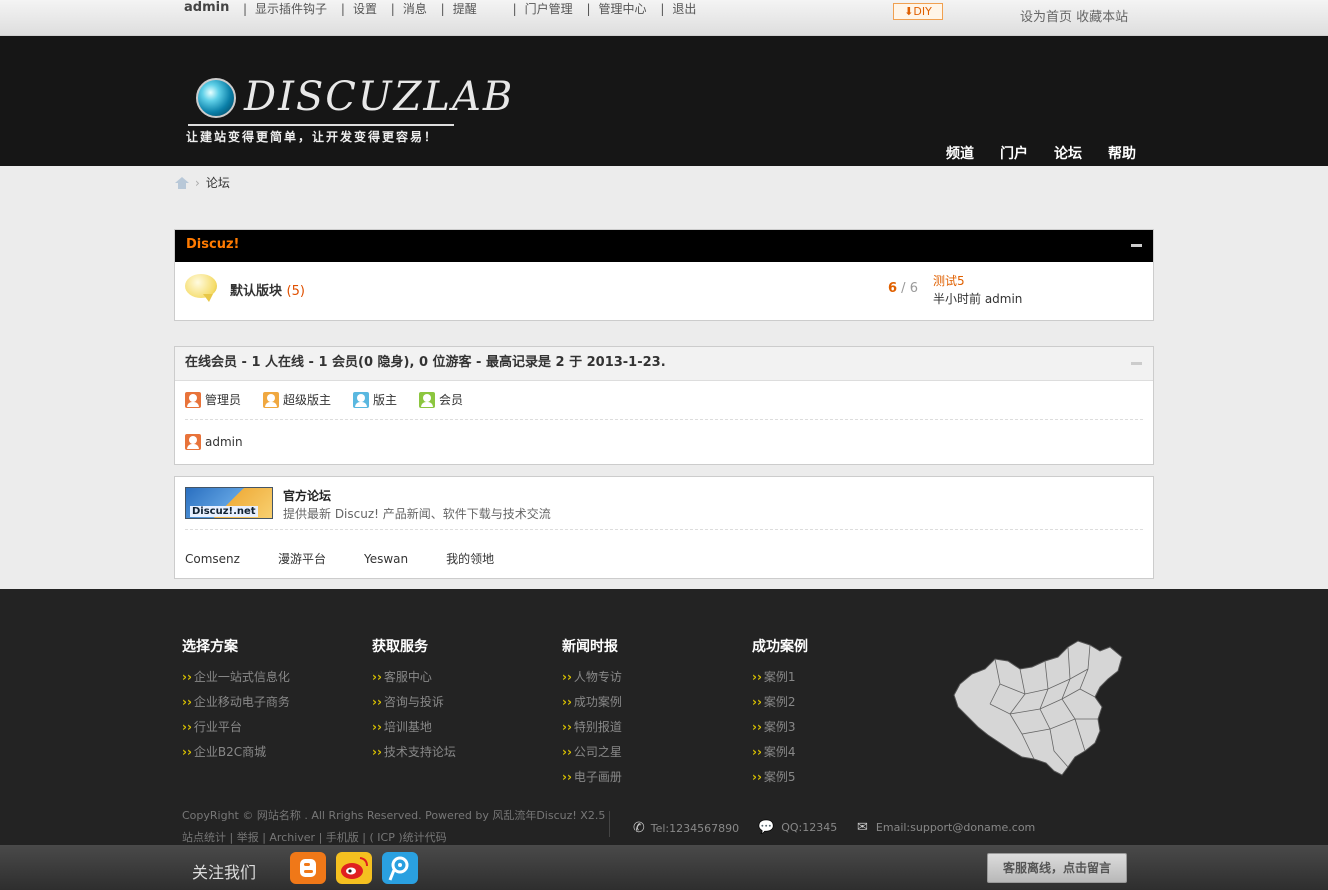 The height and width of the screenshot is (890, 1328). I want to click on diy-label: DIY, so click(922, 11).